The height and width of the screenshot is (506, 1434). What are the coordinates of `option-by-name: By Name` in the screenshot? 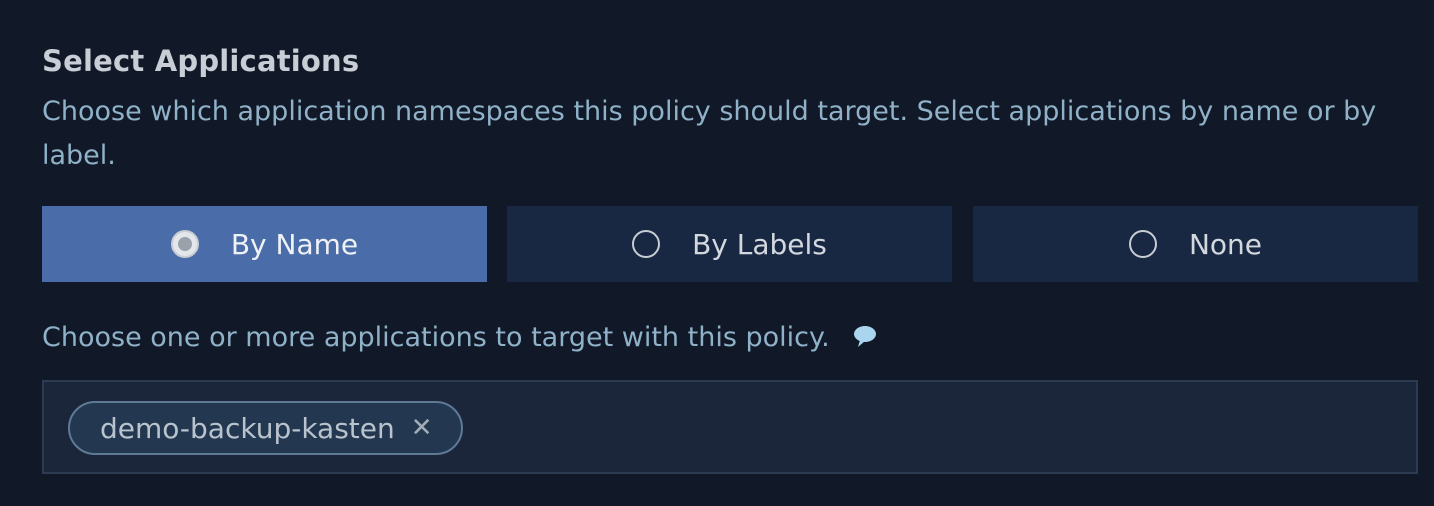 It's located at (264, 244).